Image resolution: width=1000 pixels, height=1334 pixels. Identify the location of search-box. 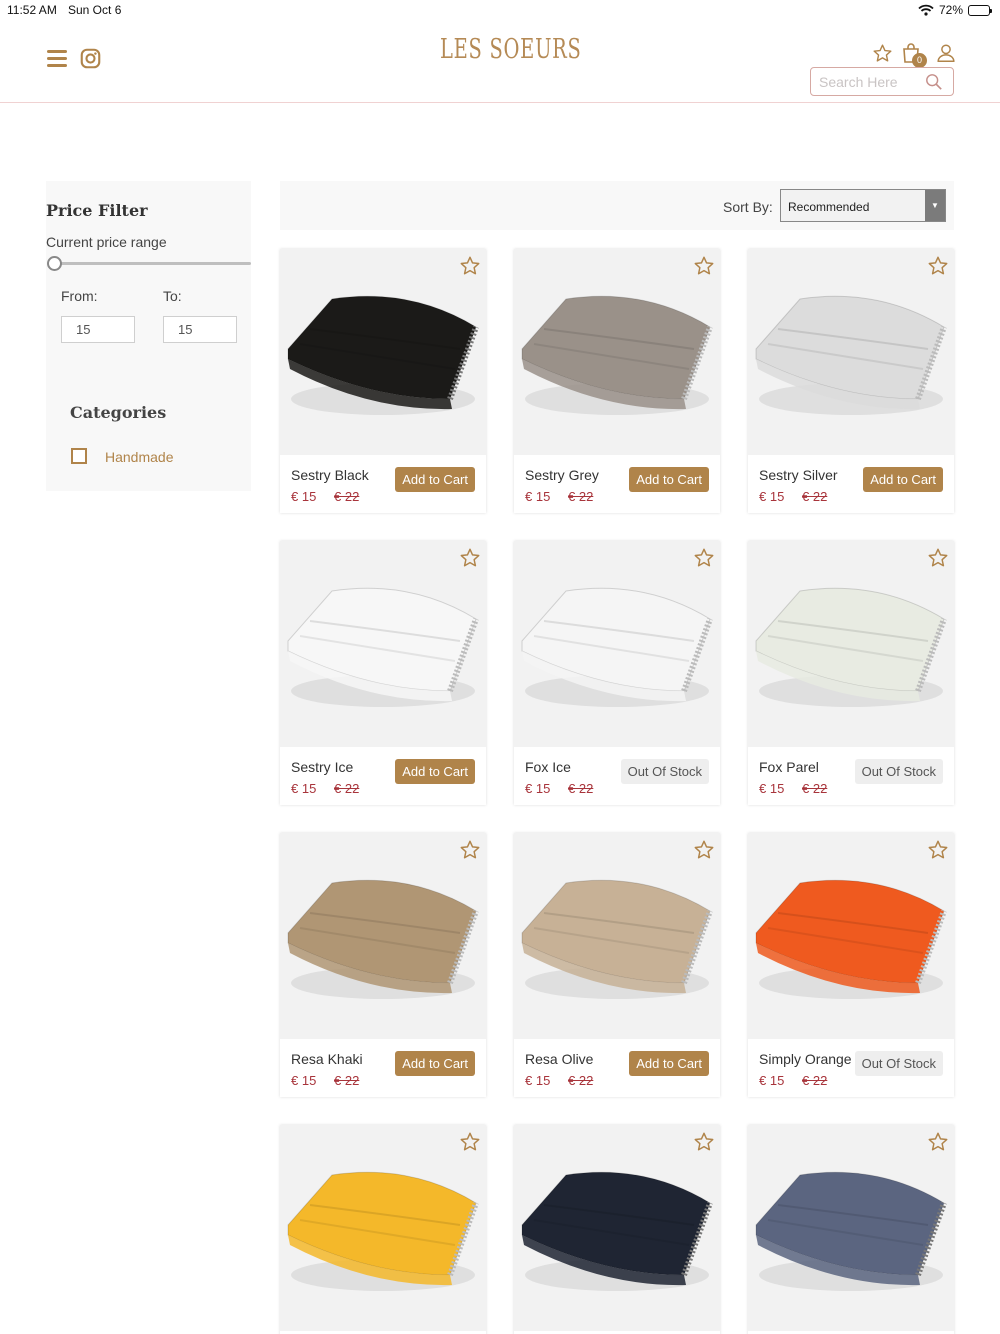
(882, 81).